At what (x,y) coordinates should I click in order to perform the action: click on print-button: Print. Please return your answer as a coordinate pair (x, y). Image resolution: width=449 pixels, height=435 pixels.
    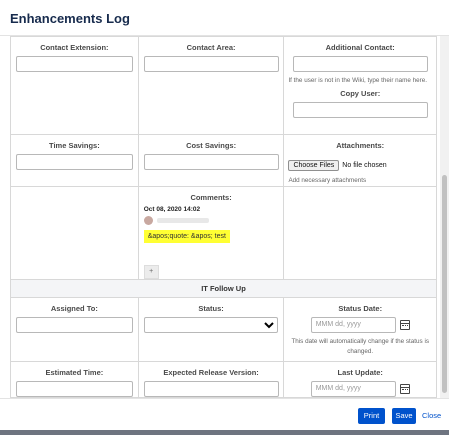
    Looking at the image, I should click on (371, 416).